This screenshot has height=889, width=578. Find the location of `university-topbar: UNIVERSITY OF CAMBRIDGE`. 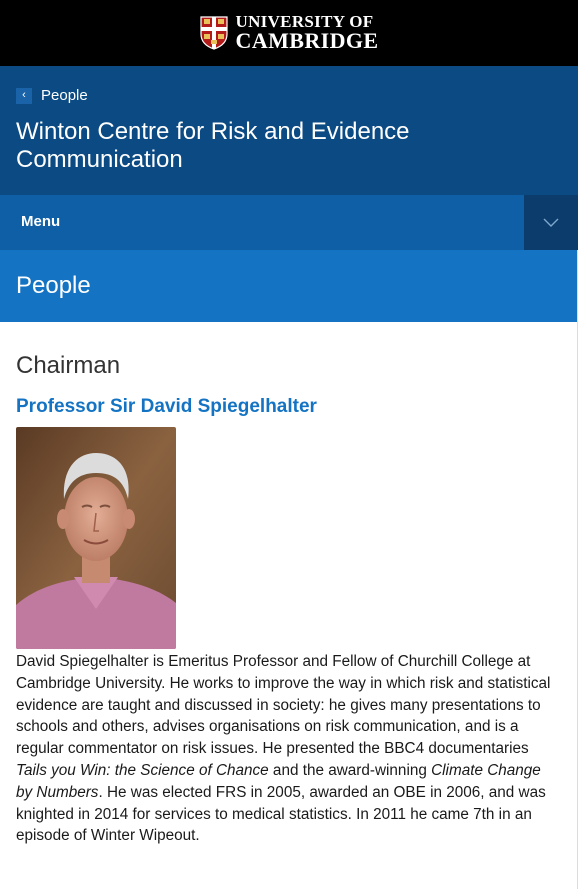

university-topbar: UNIVERSITY OF CAMBRIDGE is located at coordinates (289, 33).